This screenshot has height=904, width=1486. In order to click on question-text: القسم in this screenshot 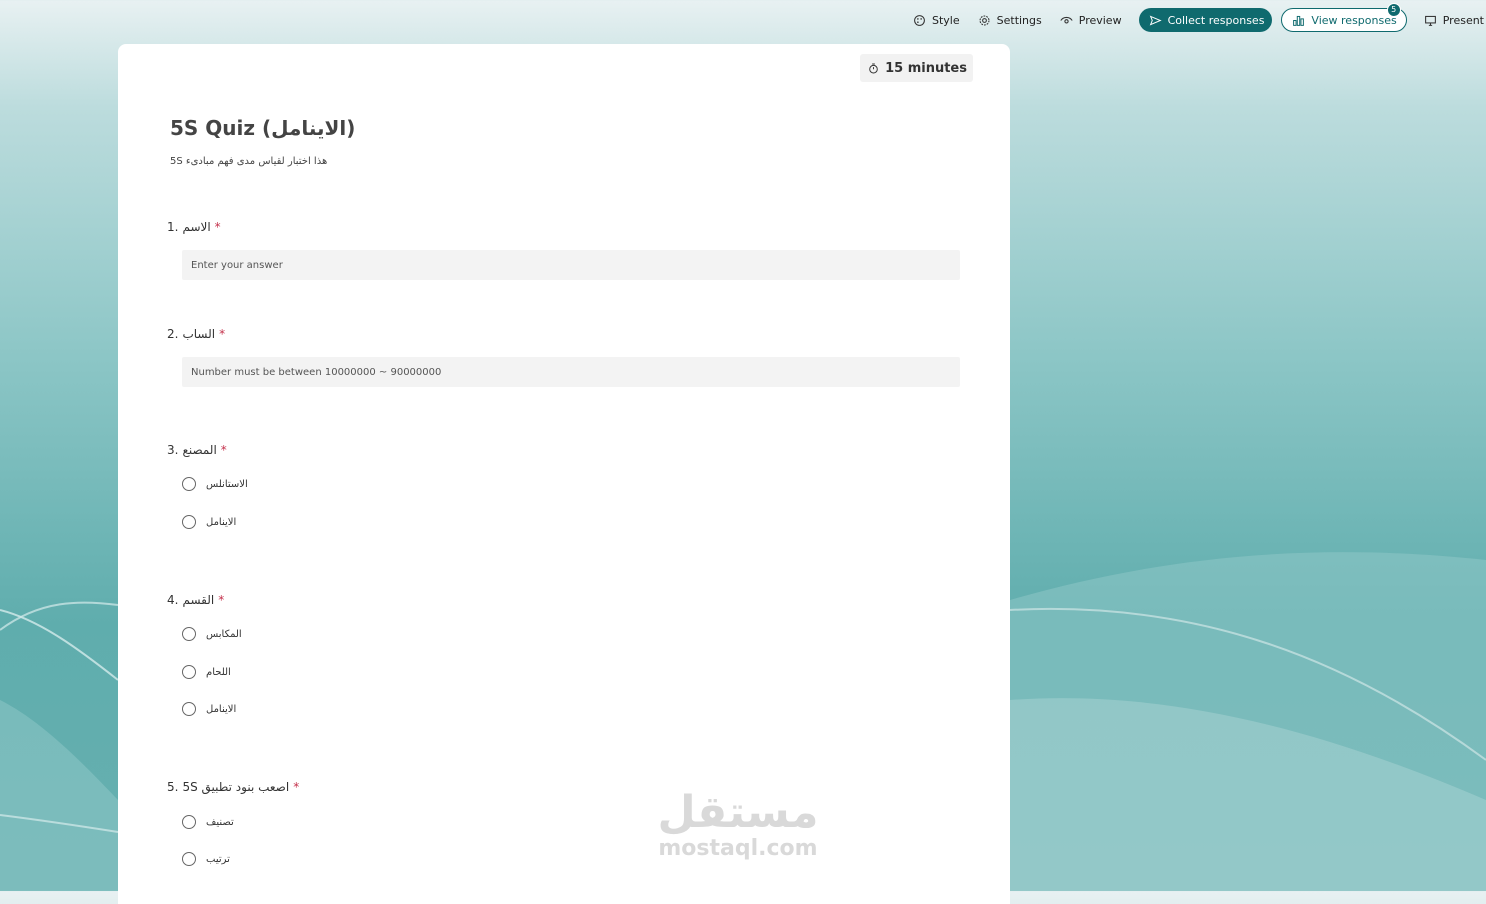, I will do `click(198, 600)`.